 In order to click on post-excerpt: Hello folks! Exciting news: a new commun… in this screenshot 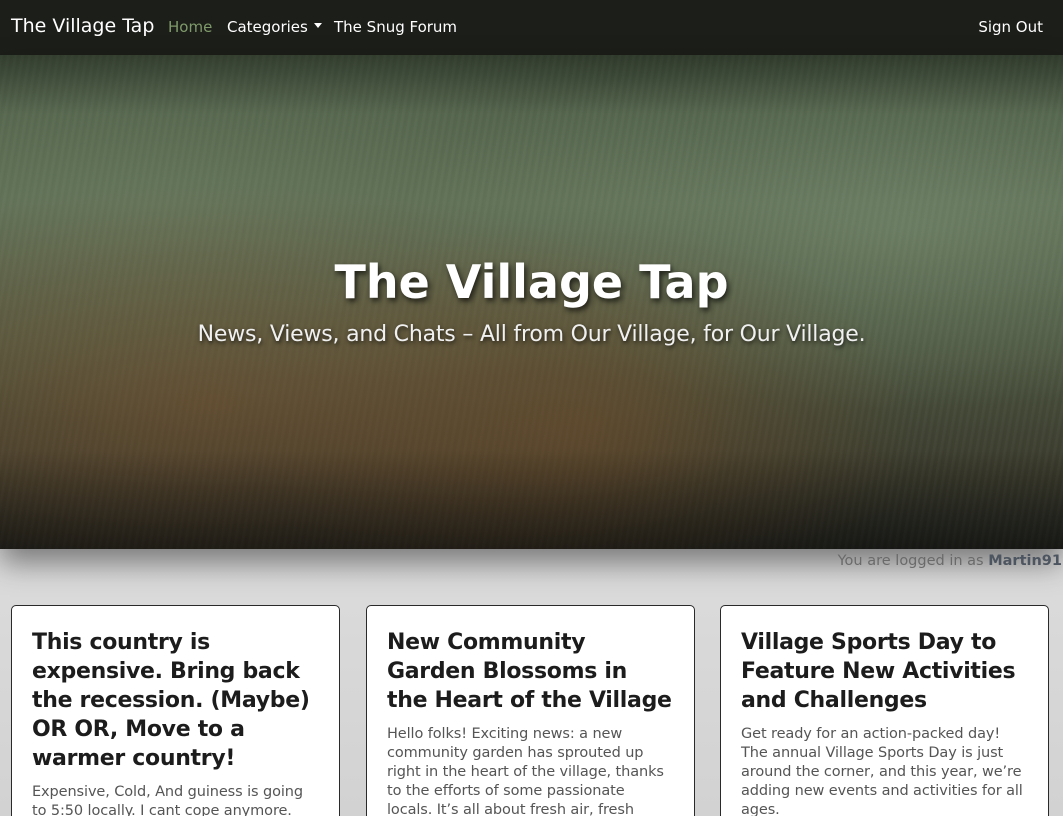, I will do `click(525, 771)`.